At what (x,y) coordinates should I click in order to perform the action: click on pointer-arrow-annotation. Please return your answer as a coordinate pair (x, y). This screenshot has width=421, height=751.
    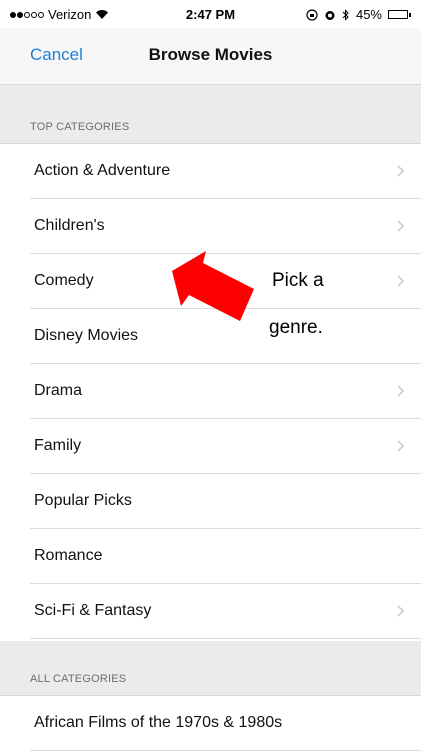
    Looking at the image, I should click on (213, 286).